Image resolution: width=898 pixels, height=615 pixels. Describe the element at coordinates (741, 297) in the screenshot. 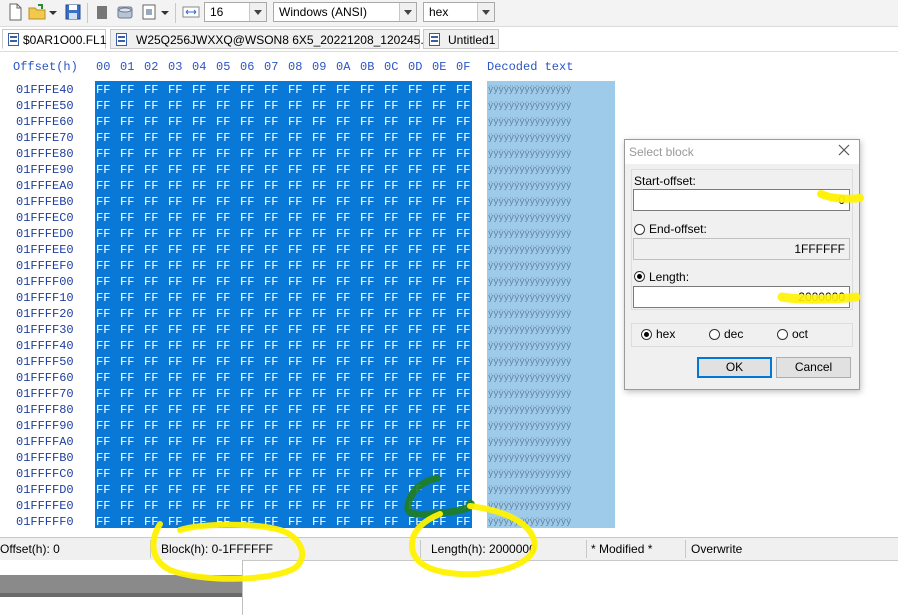

I see `length-field: 2000000` at that location.